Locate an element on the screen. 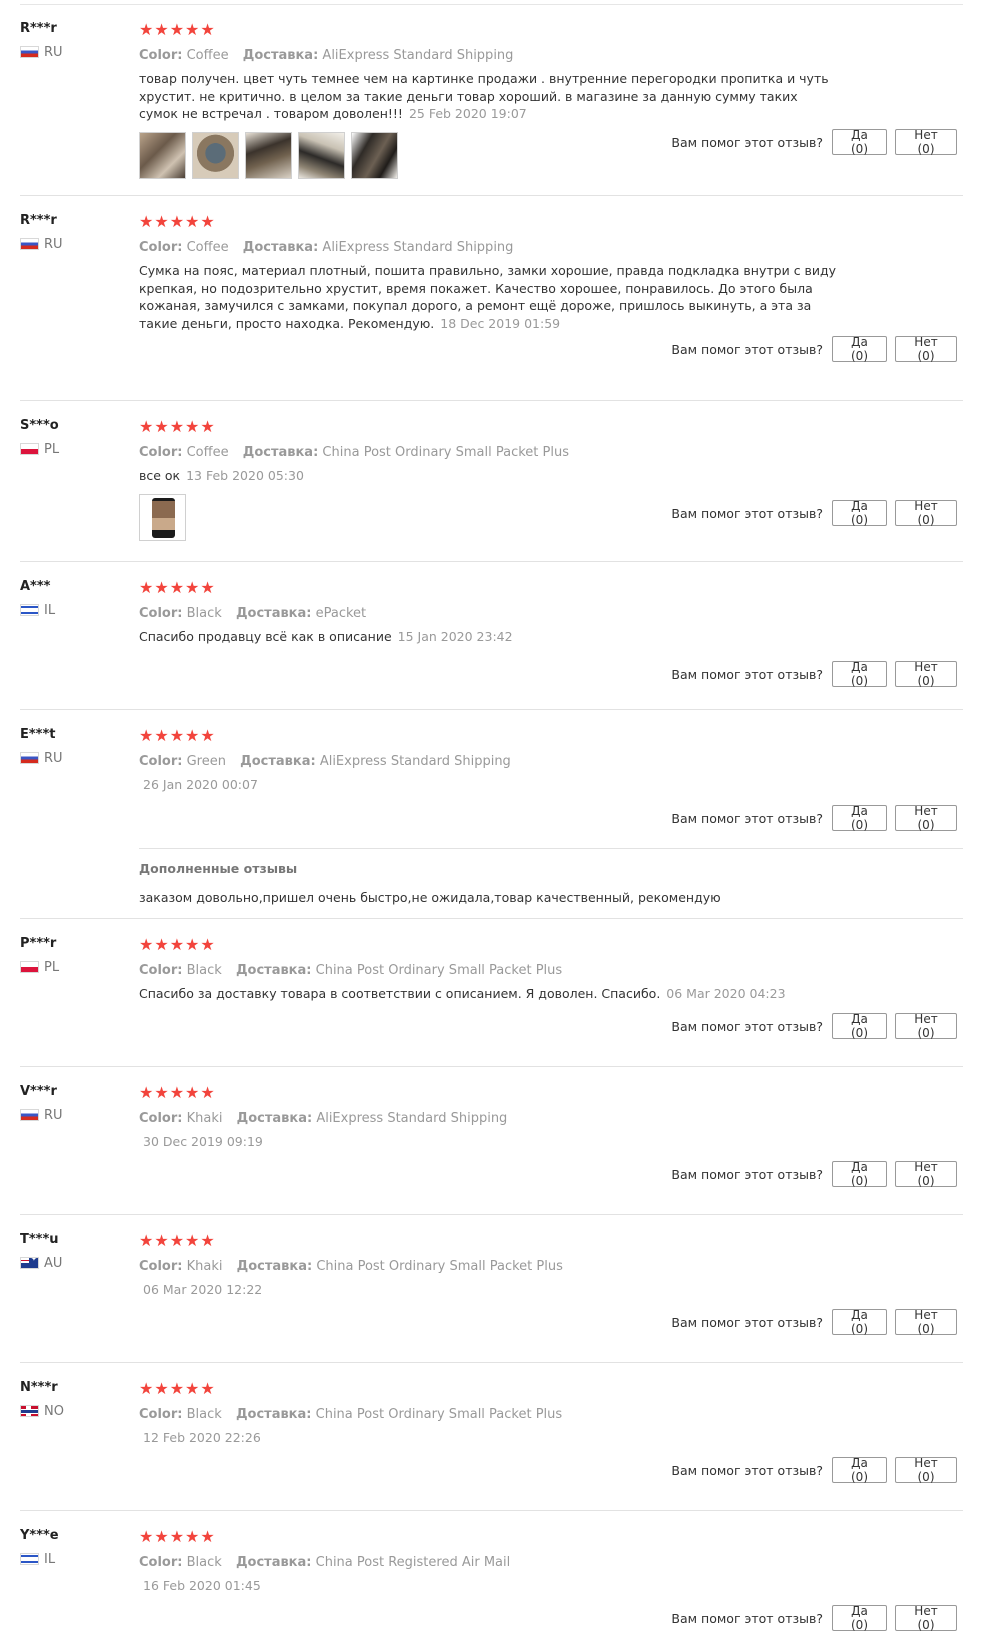 The height and width of the screenshot is (1647, 983). reviewer-name: E***t is located at coordinates (38, 734).